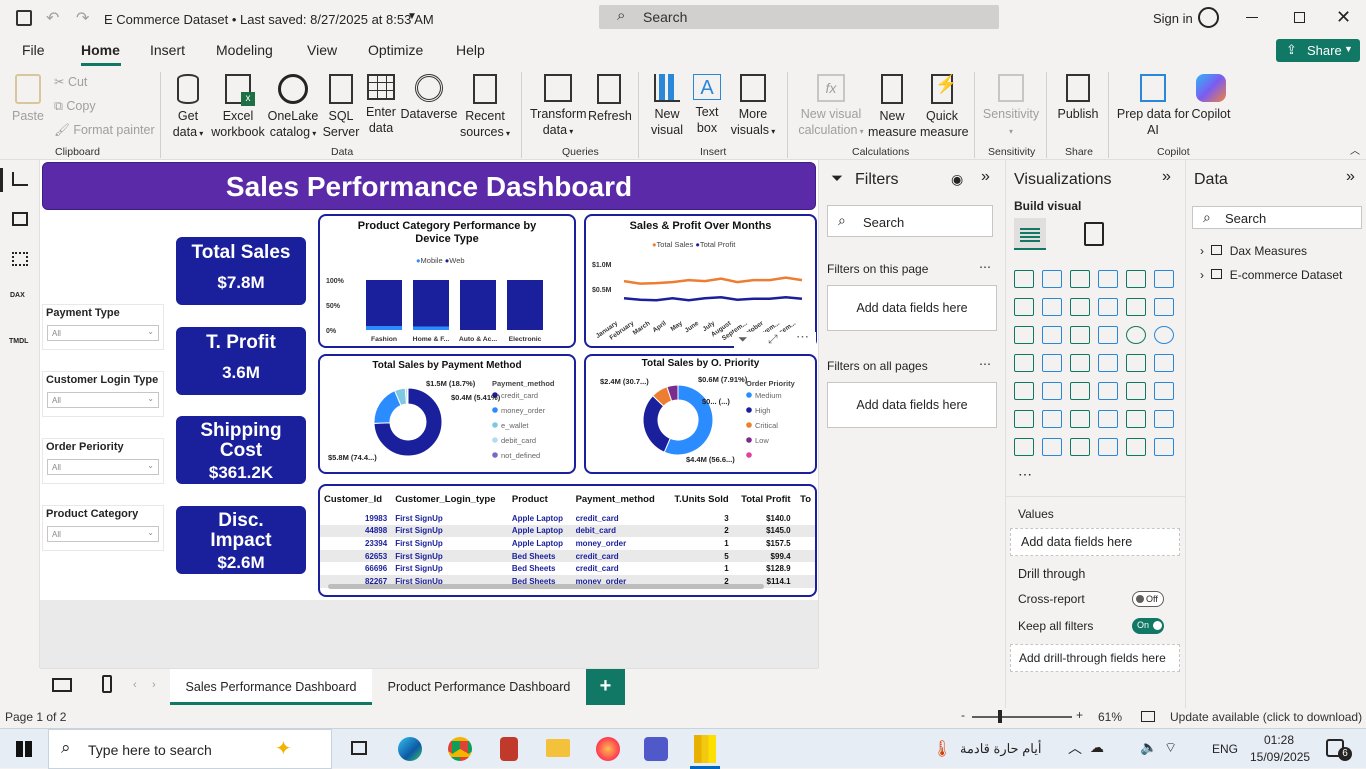 This screenshot has height=769, width=1366. What do you see at coordinates (341, 107) in the screenshot?
I see `sql-server-button: SQL Server` at bounding box center [341, 107].